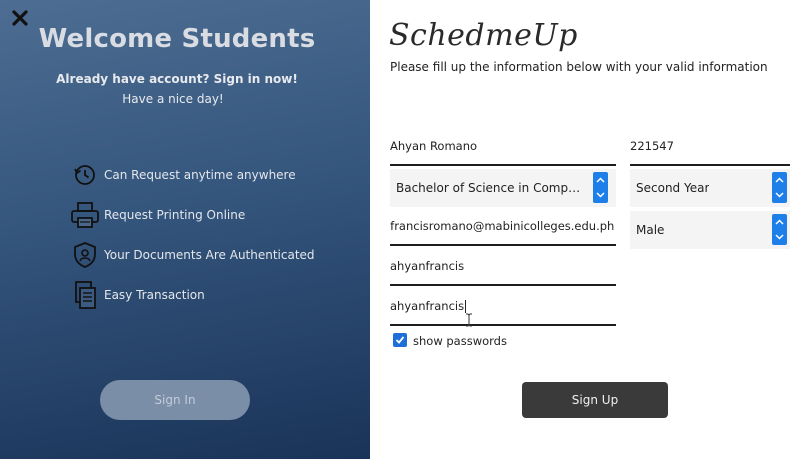  What do you see at coordinates (427, 266) in the screenshot?
I see `password-value: ahyanfrancis` at bounding box center [427, 266].